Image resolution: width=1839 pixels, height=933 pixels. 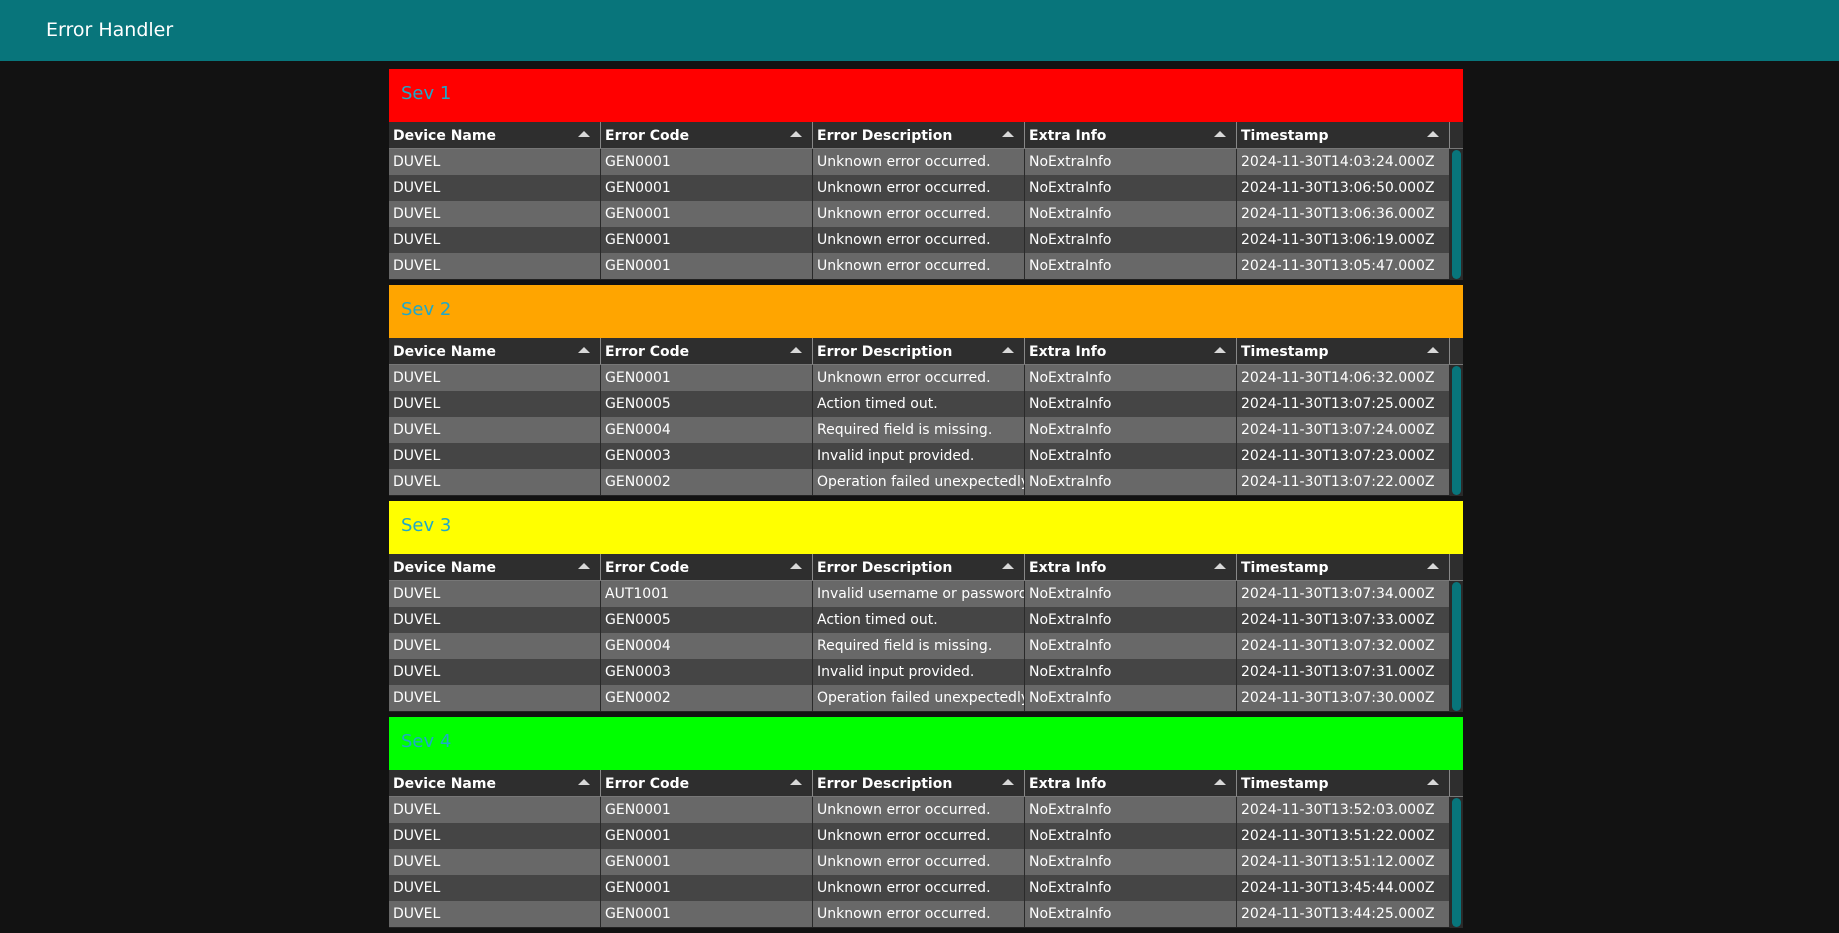 What do you see at coordinates (1343, 672) in the screenshot?
I see `cell-timestamp: 2024-11-30T13:07:31.000Z` at bounding box center [1343, 672].